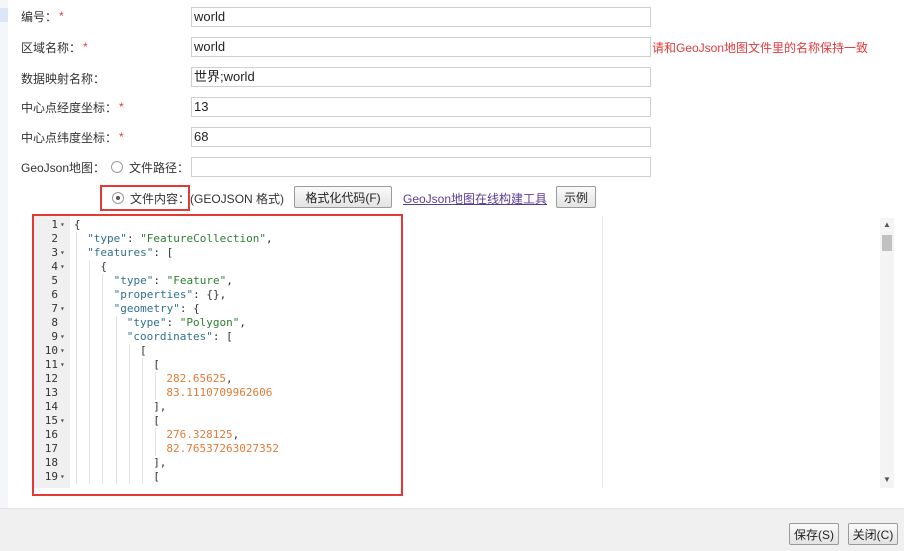 This screenshot has width=904, height=551. What do you see at coordinates (51, 364) in the screenshot?
I see `line-number: 11` at bounding box center [51, 364].